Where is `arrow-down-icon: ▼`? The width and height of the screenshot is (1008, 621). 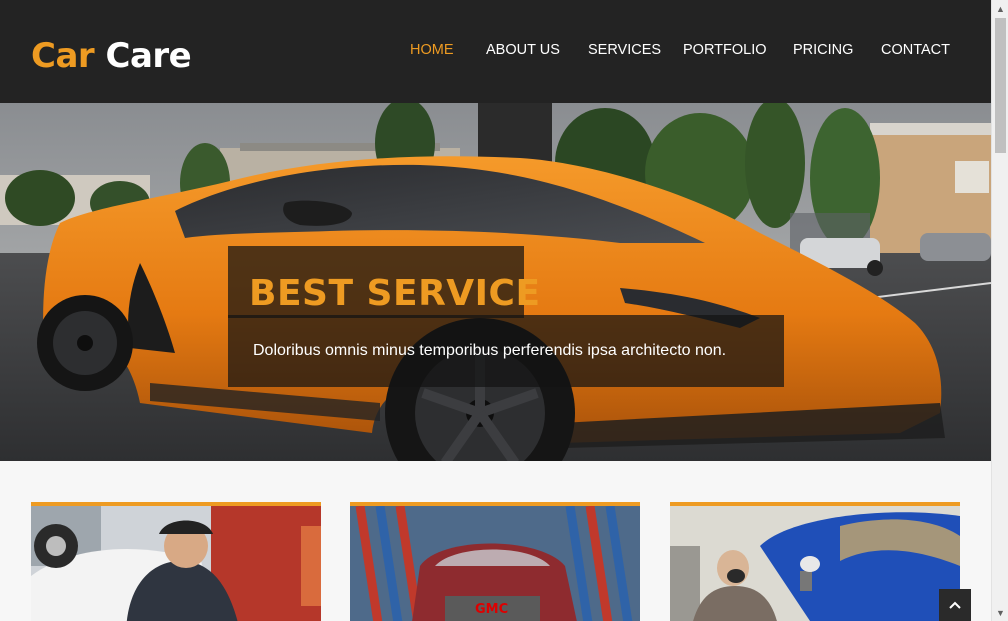 arrow-down-icon: ▼ is located at coordinates (1000, 612).